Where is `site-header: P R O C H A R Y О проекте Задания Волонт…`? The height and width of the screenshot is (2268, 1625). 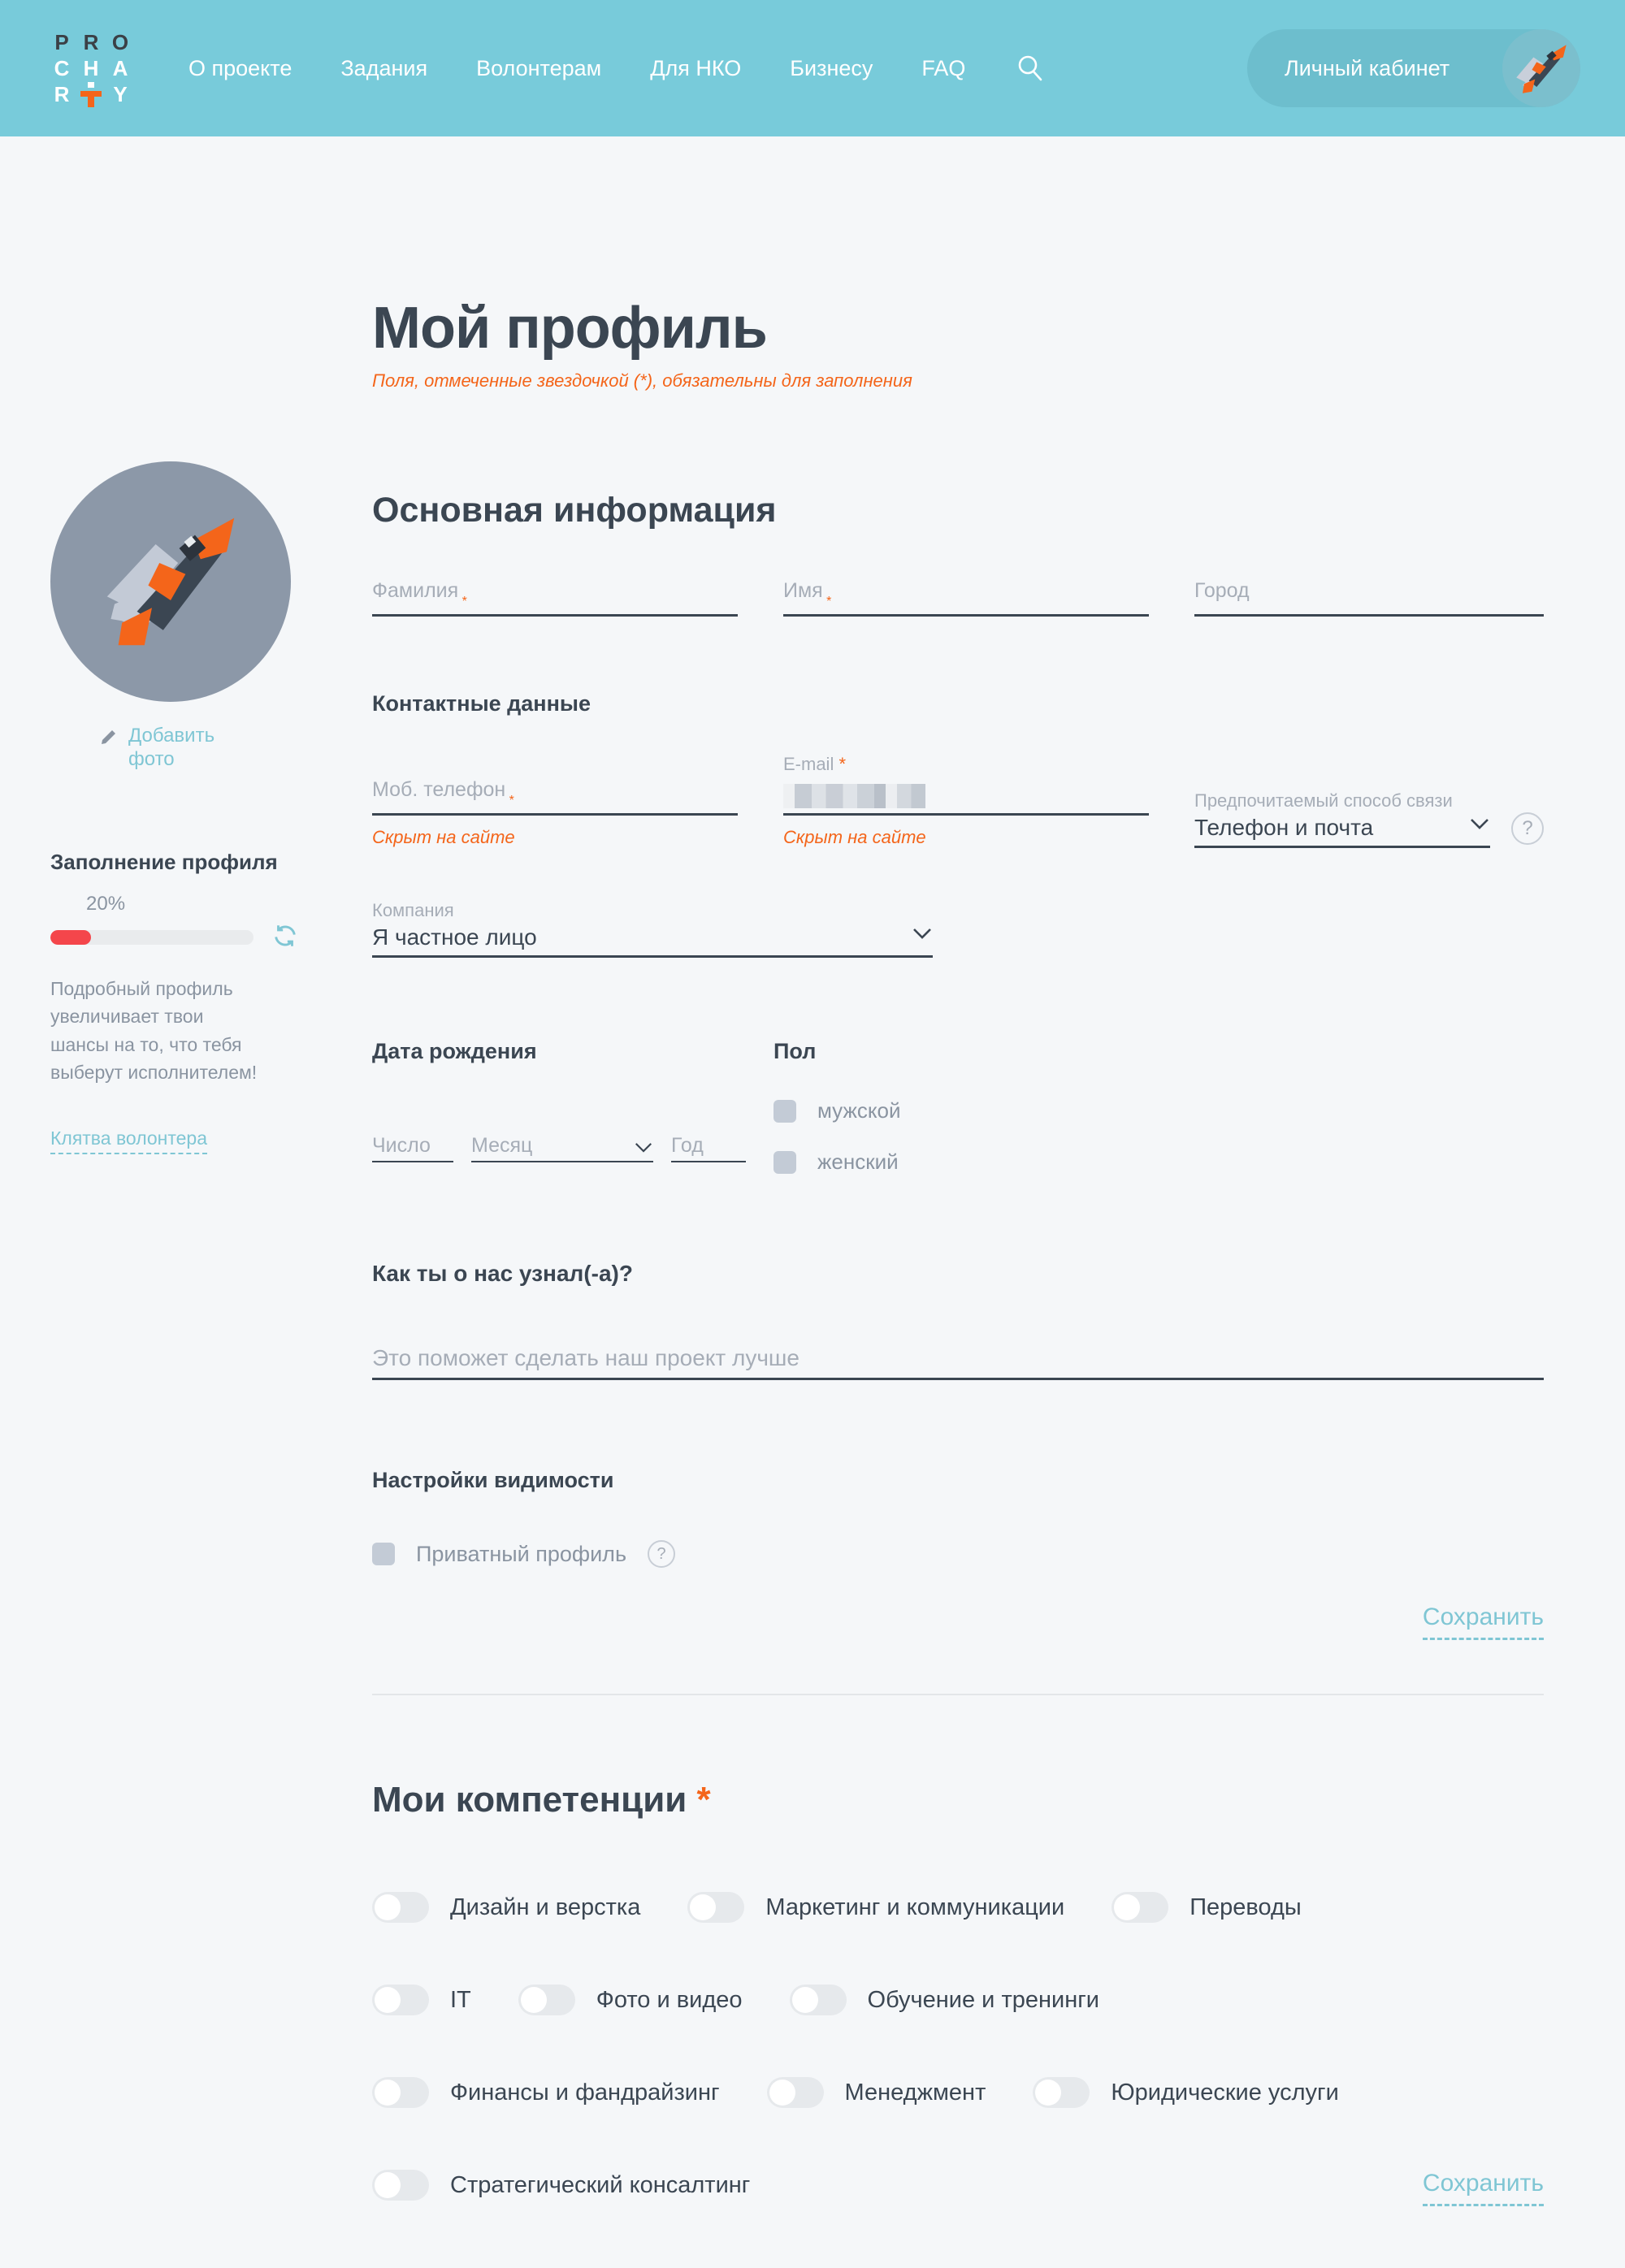 site-header: P R O C H A R Y О проекте Задания Волонт… is located at coordinates (812, 68).